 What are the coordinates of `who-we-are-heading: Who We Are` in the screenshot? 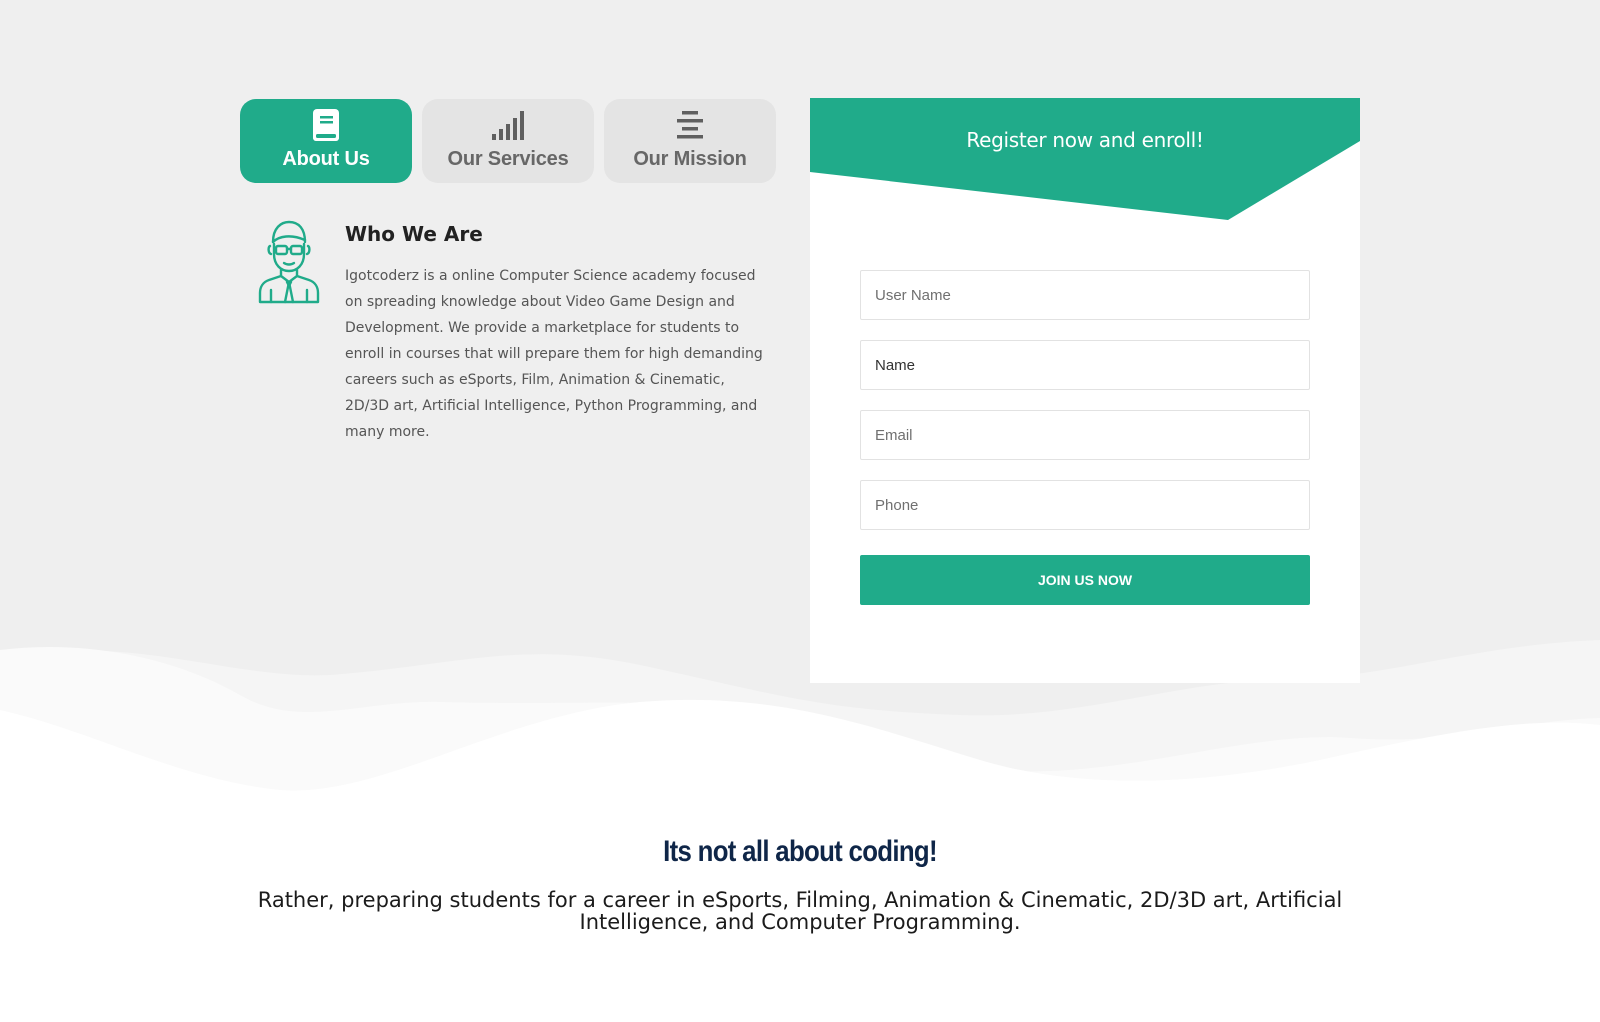 It's located at (414, 234).